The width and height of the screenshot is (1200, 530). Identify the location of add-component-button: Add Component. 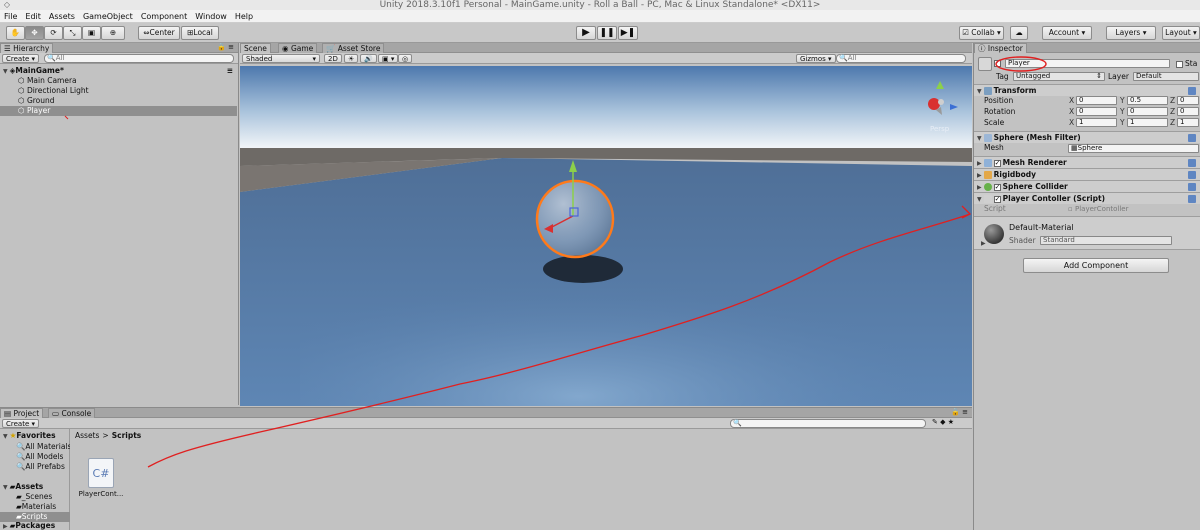
(1096, 265).